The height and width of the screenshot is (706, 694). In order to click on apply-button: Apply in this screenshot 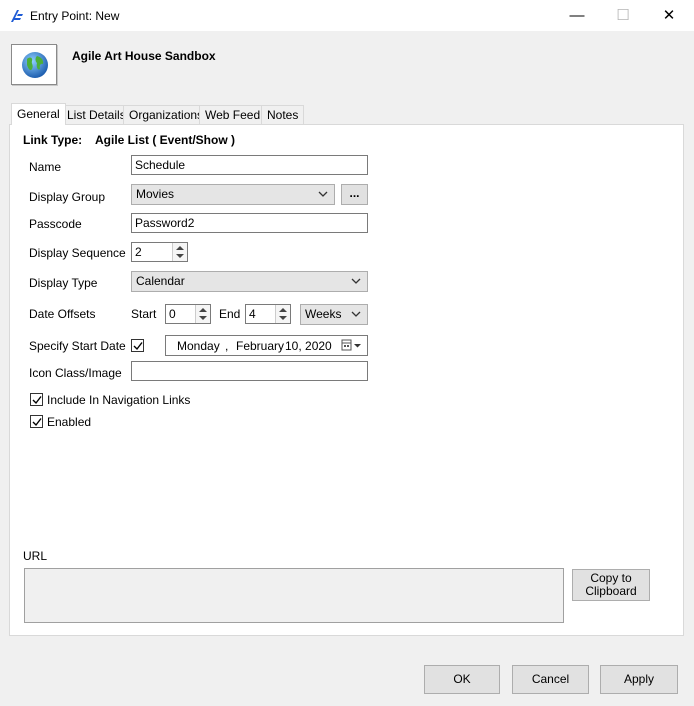, I will do `click(639, 679)`.